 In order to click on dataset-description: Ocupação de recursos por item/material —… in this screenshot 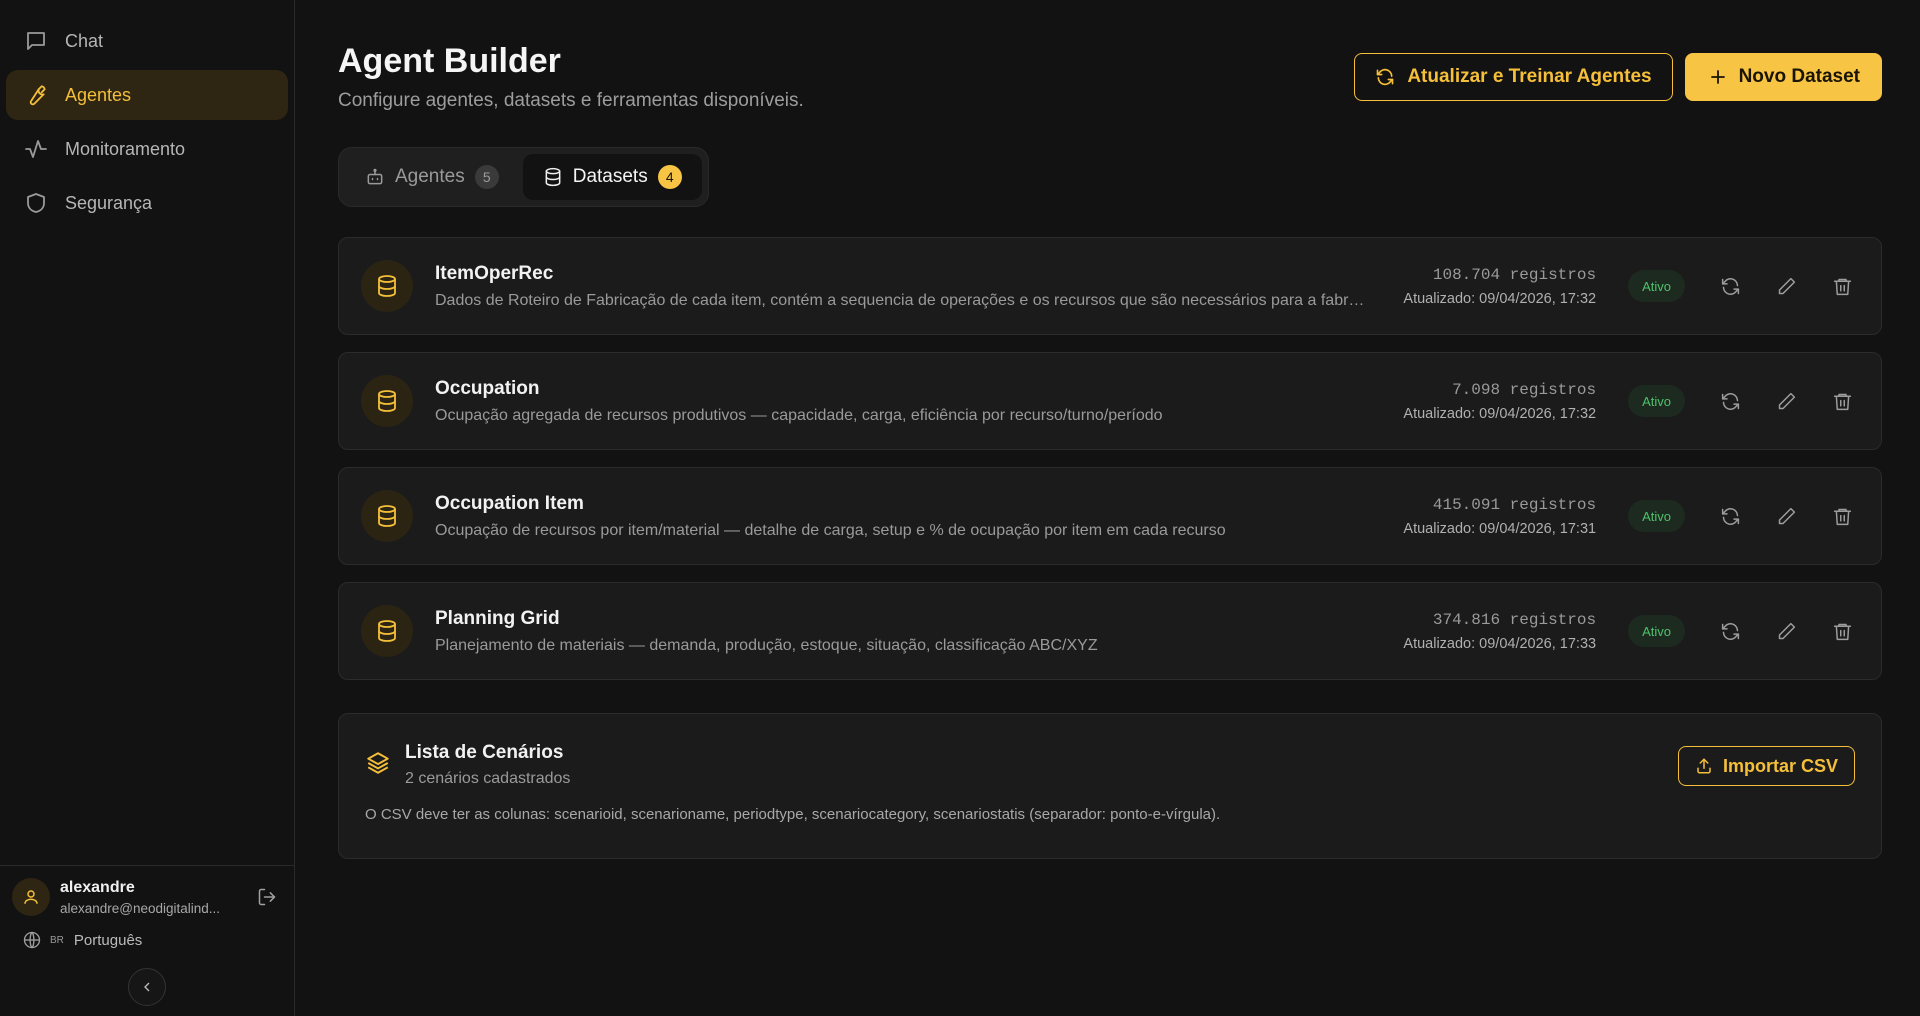, I will do `click(830, 530)`.